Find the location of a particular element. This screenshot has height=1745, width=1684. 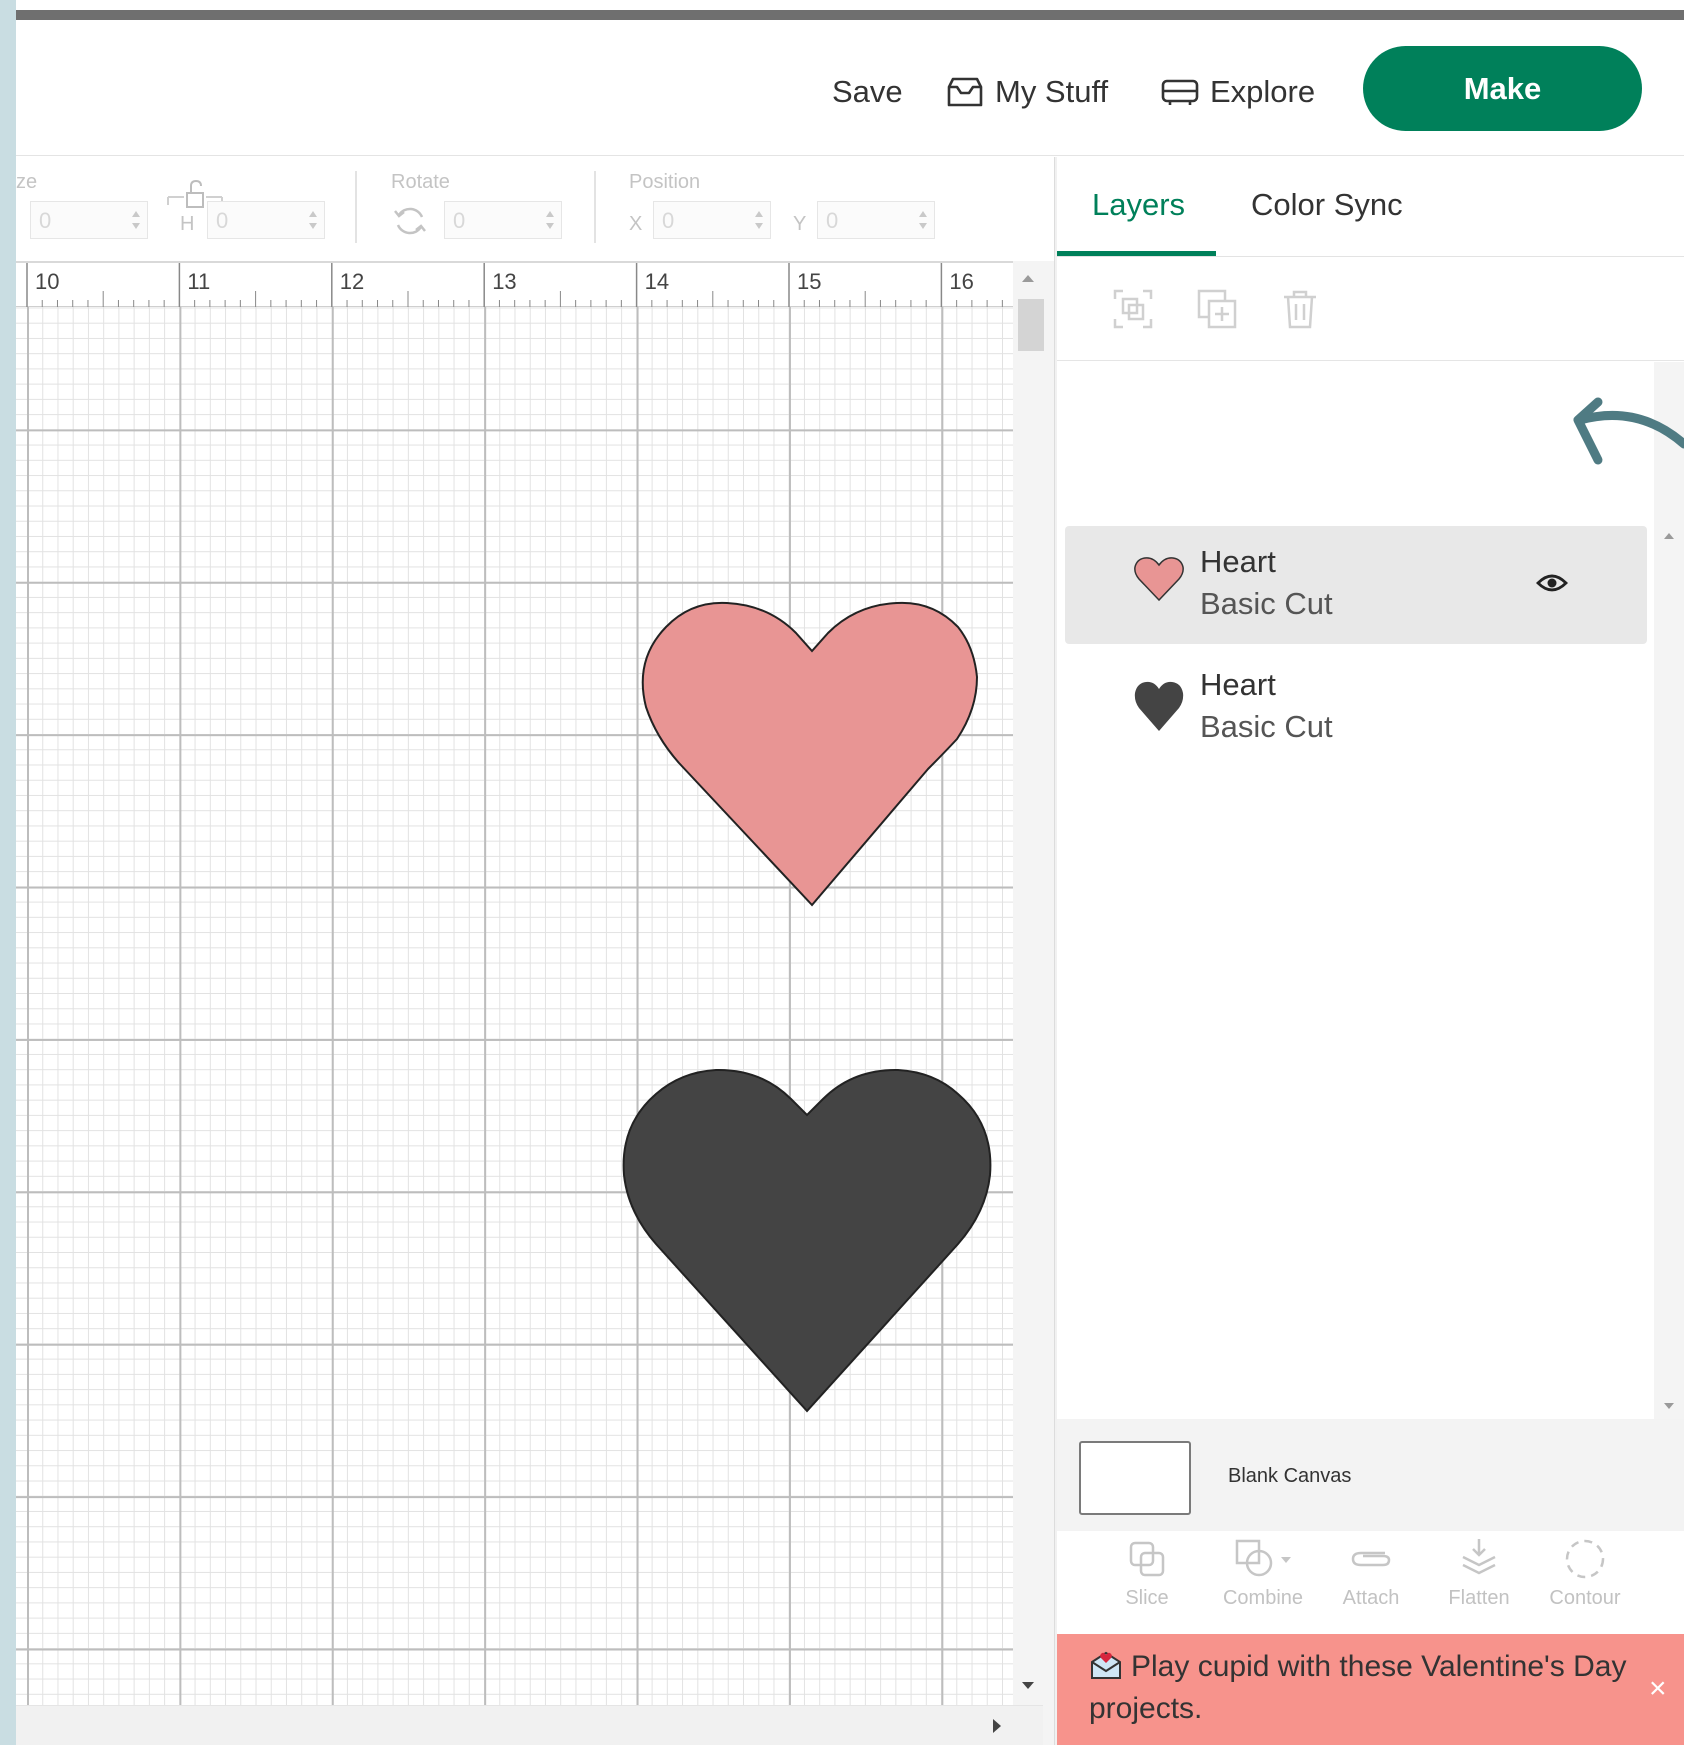

horizontal-ruler: 10 11 12 13 14 15 16 is located at coordinates (514, 285).